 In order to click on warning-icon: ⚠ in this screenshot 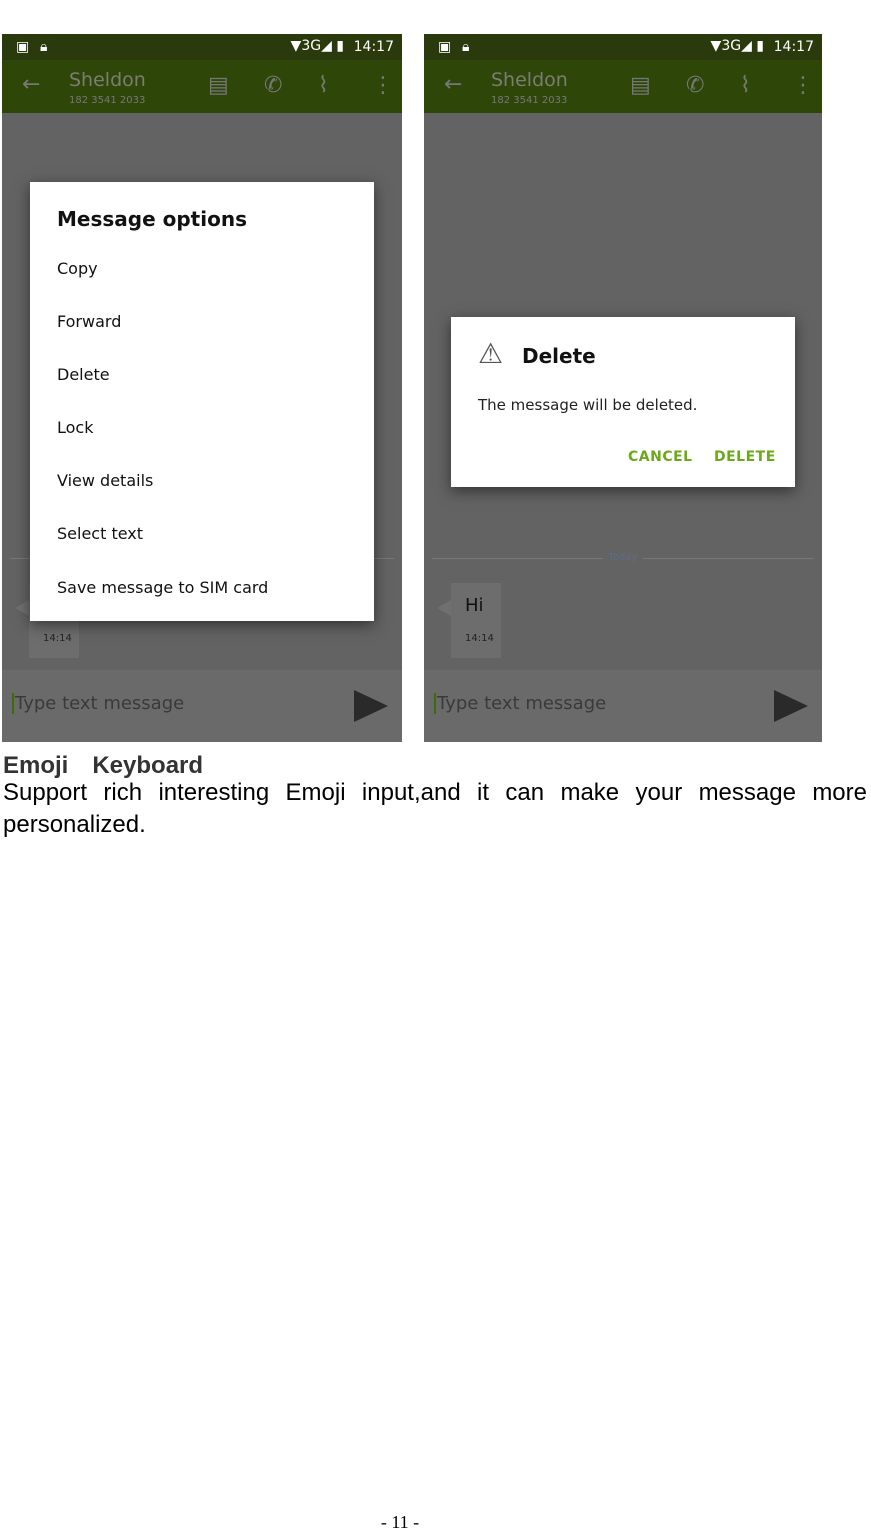, I will do `click(491, 353)`.